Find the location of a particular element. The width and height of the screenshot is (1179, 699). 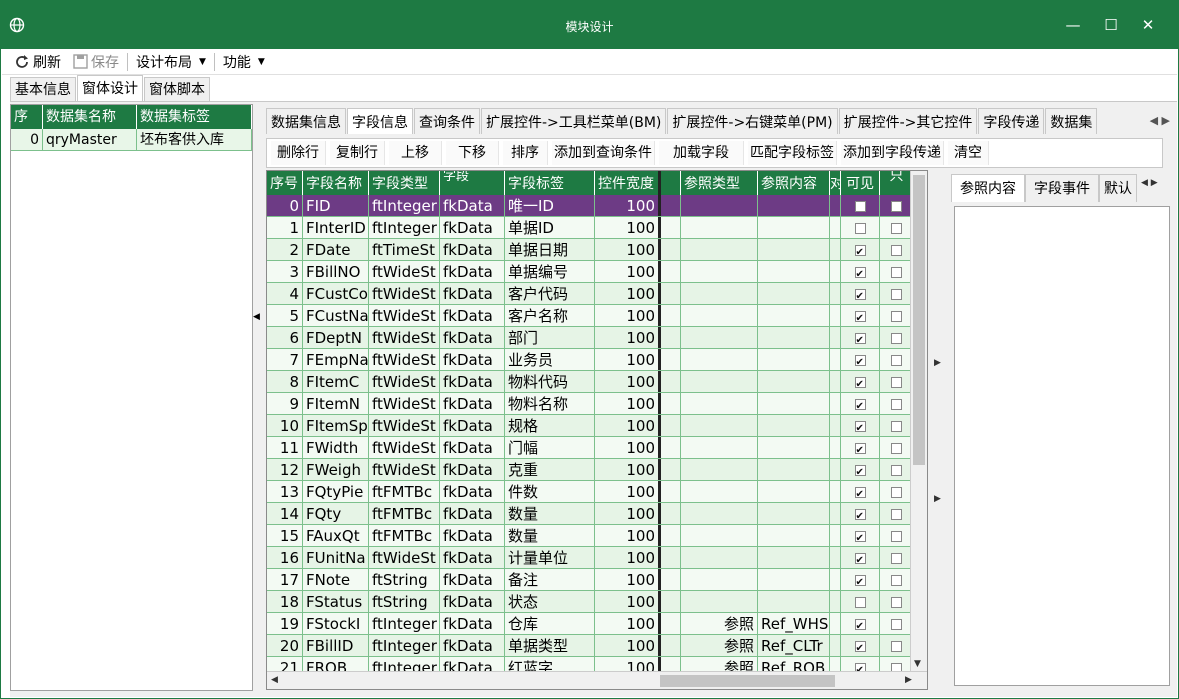

tab-dataset-info: 数据集信息 is located at coordinates (306, 121).